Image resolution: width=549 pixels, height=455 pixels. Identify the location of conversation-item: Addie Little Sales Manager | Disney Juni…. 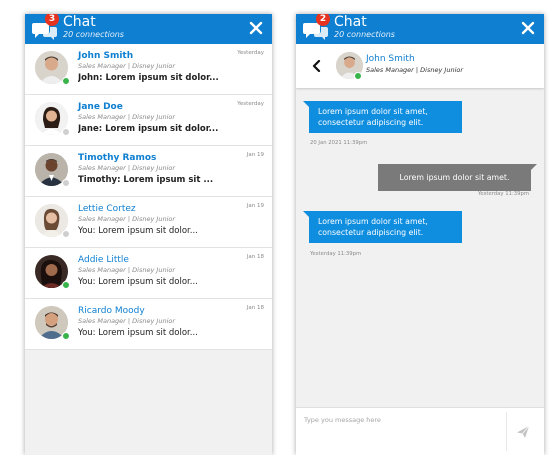
(148, 273).